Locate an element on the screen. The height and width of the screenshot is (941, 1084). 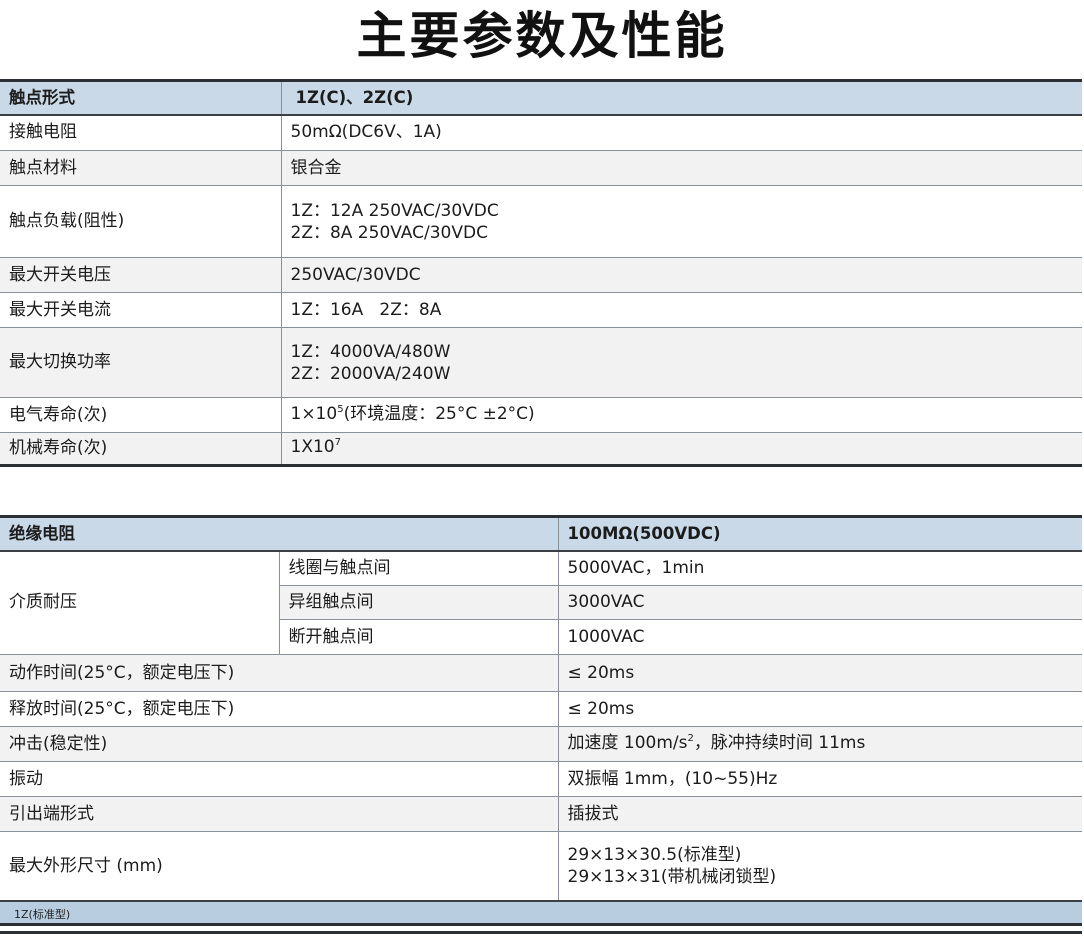
row-value: 加速度 100m/s2，脉冲持续时间 11ms is located at coordinates (820, 744).